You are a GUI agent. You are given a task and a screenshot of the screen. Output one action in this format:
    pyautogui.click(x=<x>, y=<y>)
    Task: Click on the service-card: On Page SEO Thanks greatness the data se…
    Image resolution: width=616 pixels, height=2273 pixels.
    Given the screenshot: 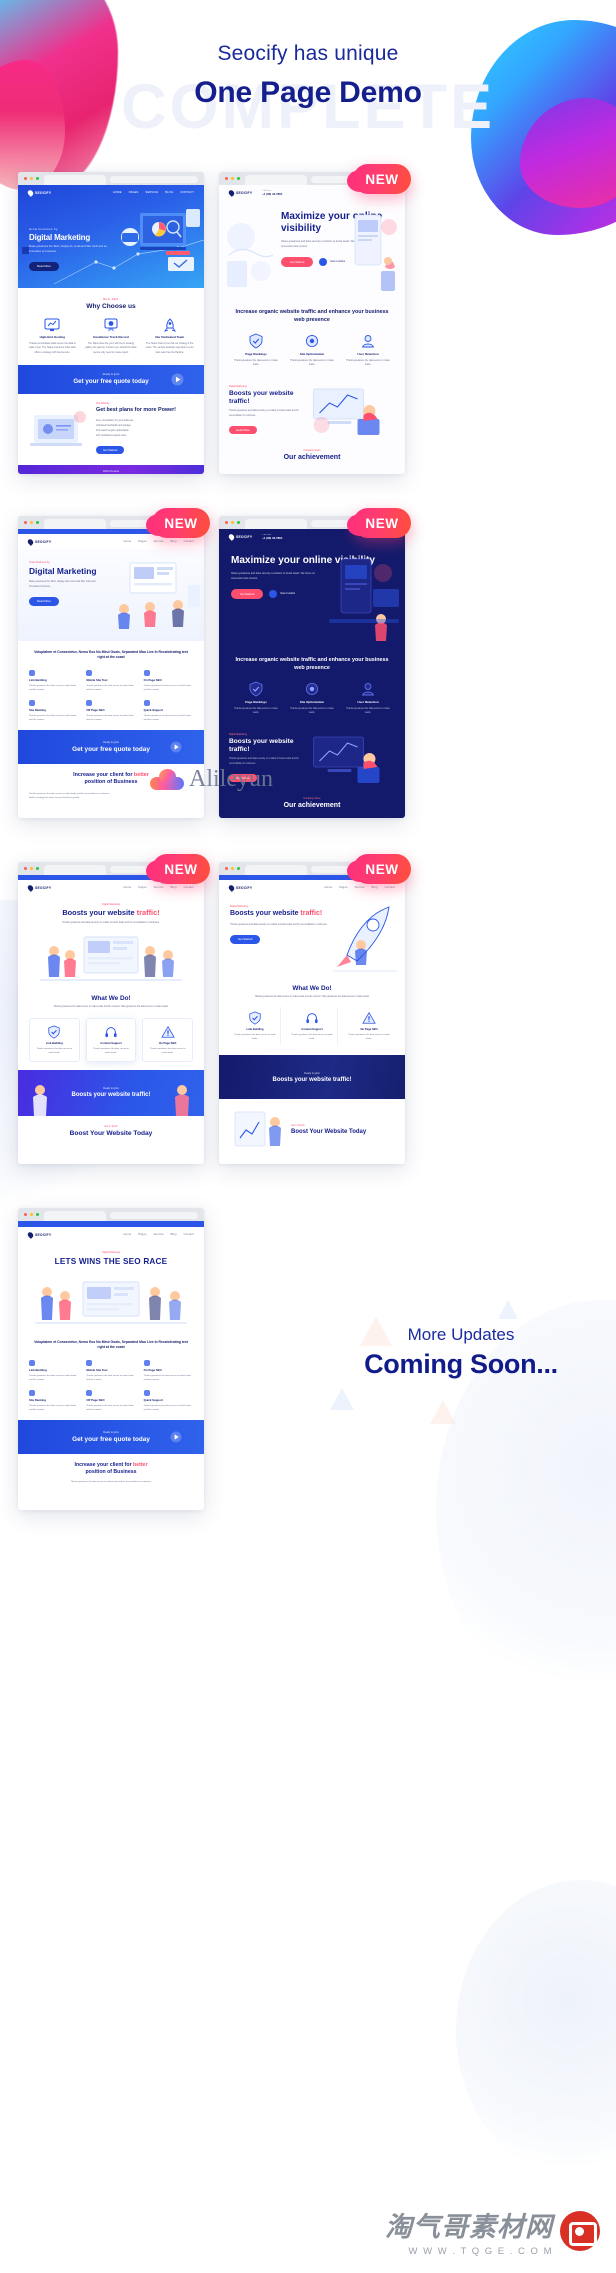 What is the action you would take?
    pyautogui.click(x=168, y=1039)
    